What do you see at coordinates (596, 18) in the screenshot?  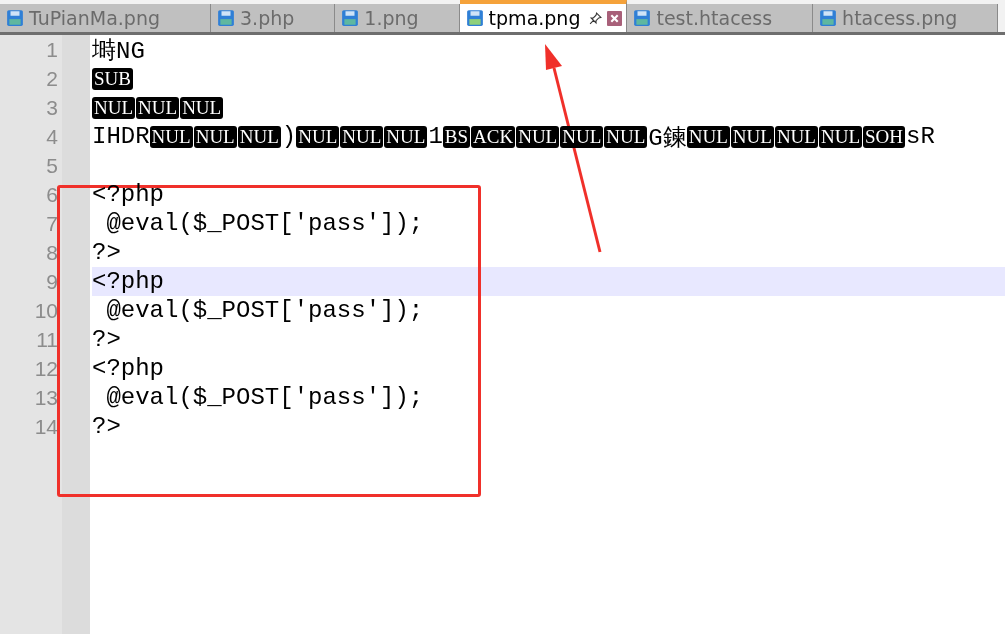 I see `pin-icon` at bounding box center [596, 18].